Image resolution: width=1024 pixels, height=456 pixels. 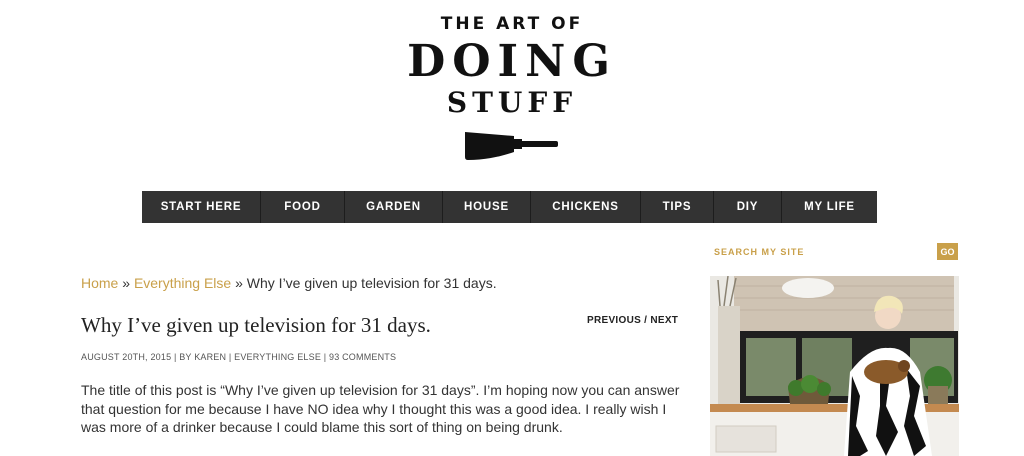 What do you see at coordinates (824, 252) in the screenshot?
I see `search-input` at bounding box center [824, 252].